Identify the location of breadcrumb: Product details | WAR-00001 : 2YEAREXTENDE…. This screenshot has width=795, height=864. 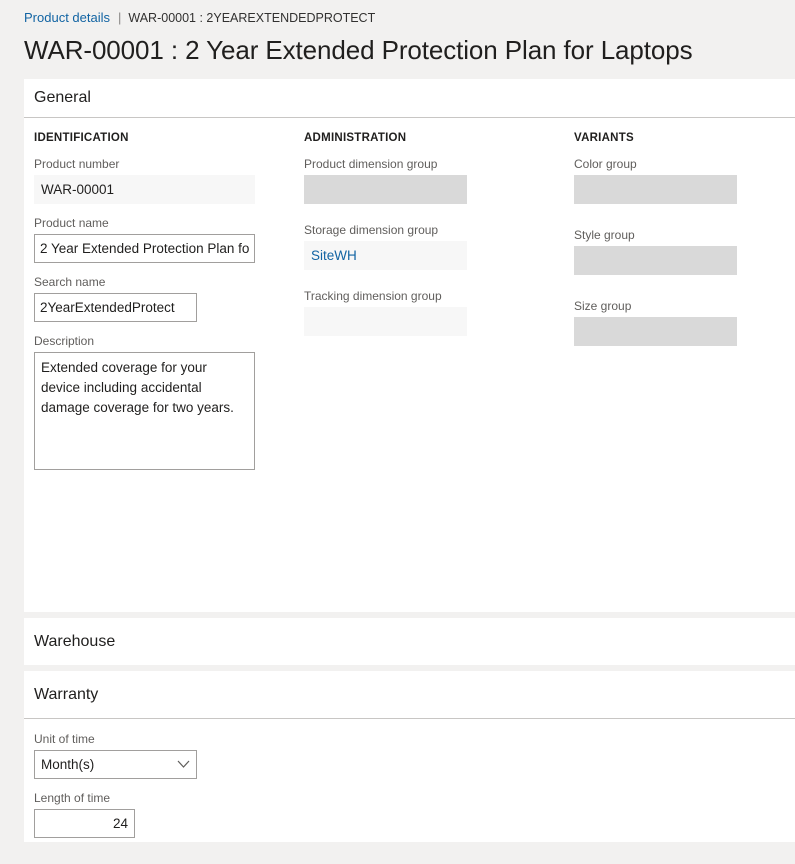
(397, 18).